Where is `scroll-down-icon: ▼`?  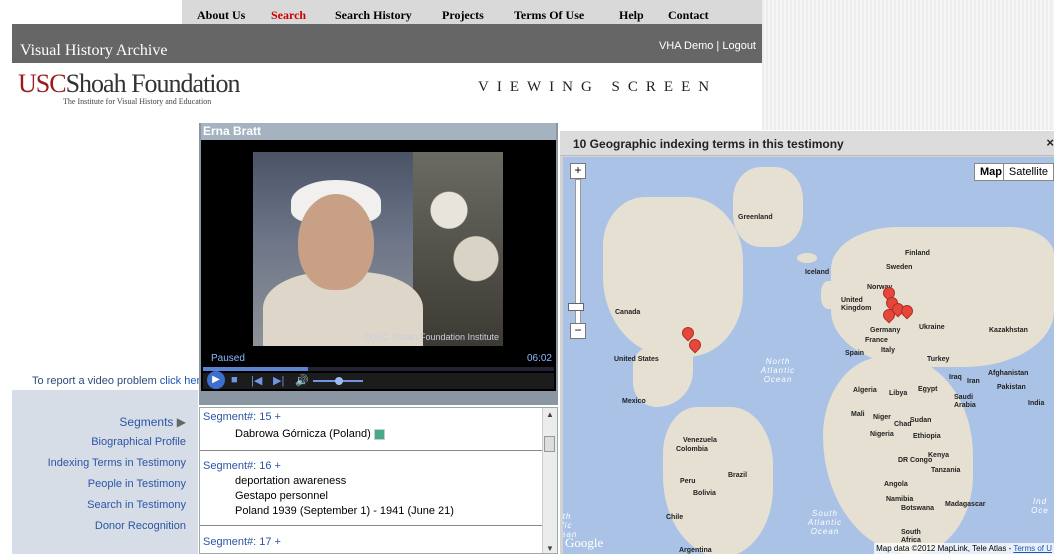
scroll-down-icon: ▼ is located at coordinates (550, 548).